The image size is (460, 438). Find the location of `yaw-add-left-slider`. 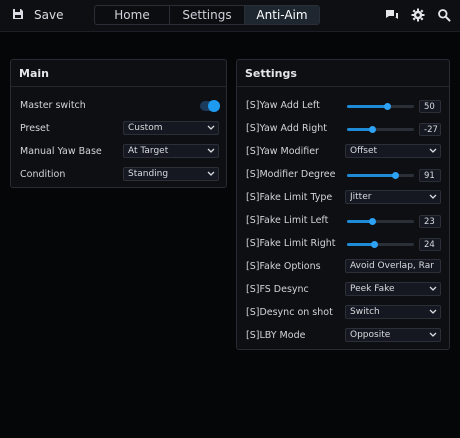

yaw-add-left-slider is located at coordinates (380, 106).